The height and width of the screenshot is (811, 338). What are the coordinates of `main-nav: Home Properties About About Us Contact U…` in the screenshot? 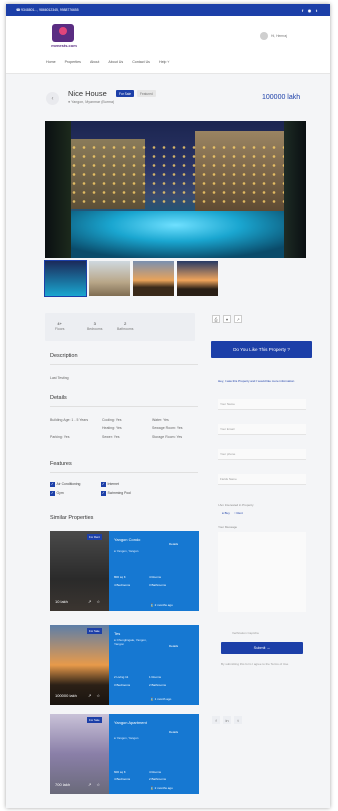 It's located at (107, 62).